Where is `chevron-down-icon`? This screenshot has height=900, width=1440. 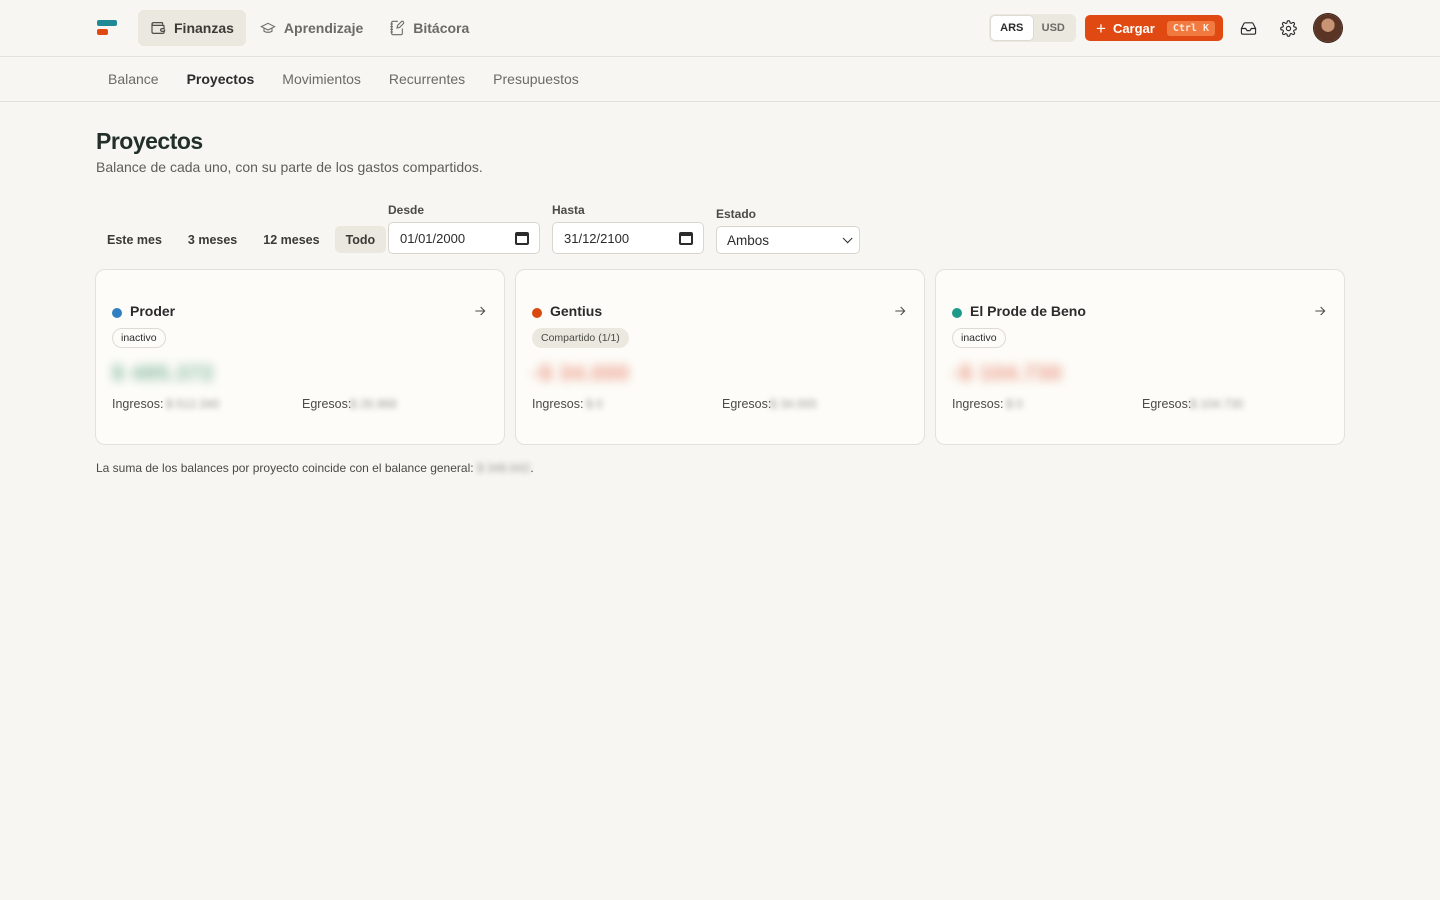
chevron-down-icon is located at coordinates (847, 237).